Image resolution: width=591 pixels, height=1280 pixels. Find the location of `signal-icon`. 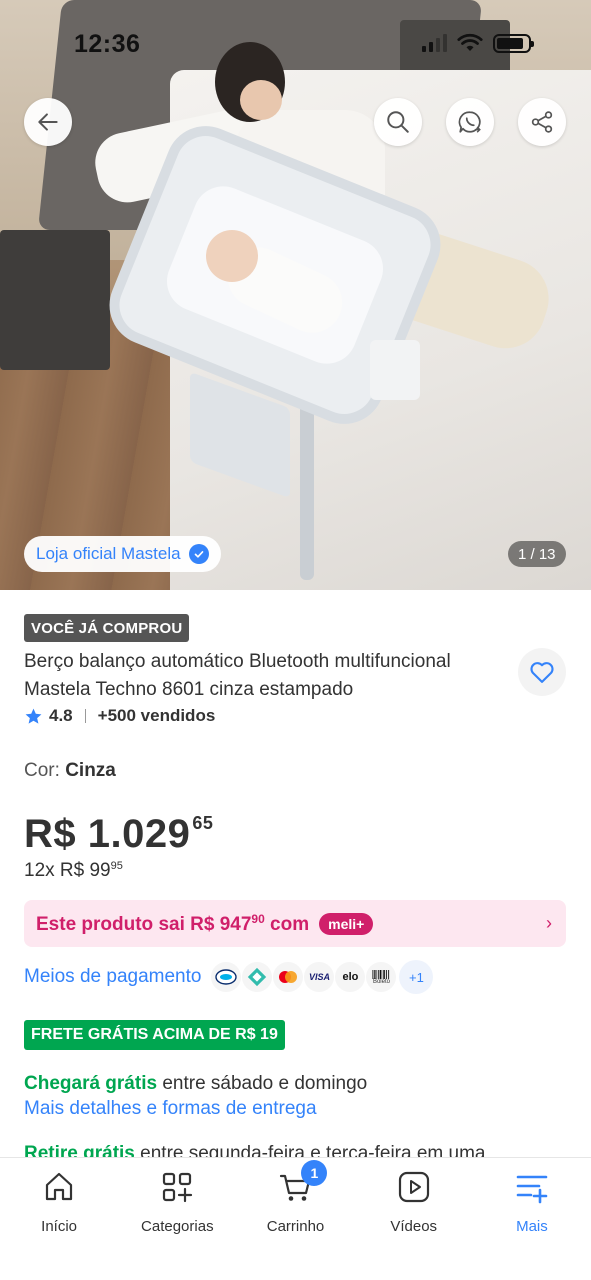

signal-icon is located at coordinates (434, 43).